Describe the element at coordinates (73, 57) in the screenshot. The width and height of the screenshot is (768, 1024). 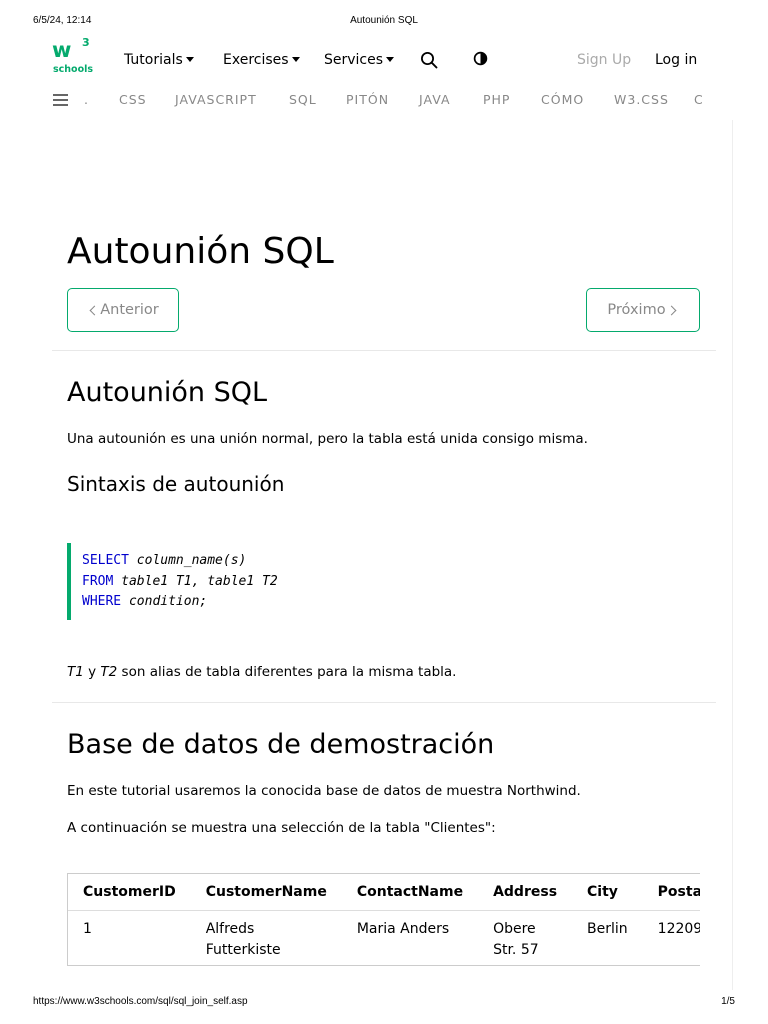
I see `w3schools-logo: w 3 schools` at that location.